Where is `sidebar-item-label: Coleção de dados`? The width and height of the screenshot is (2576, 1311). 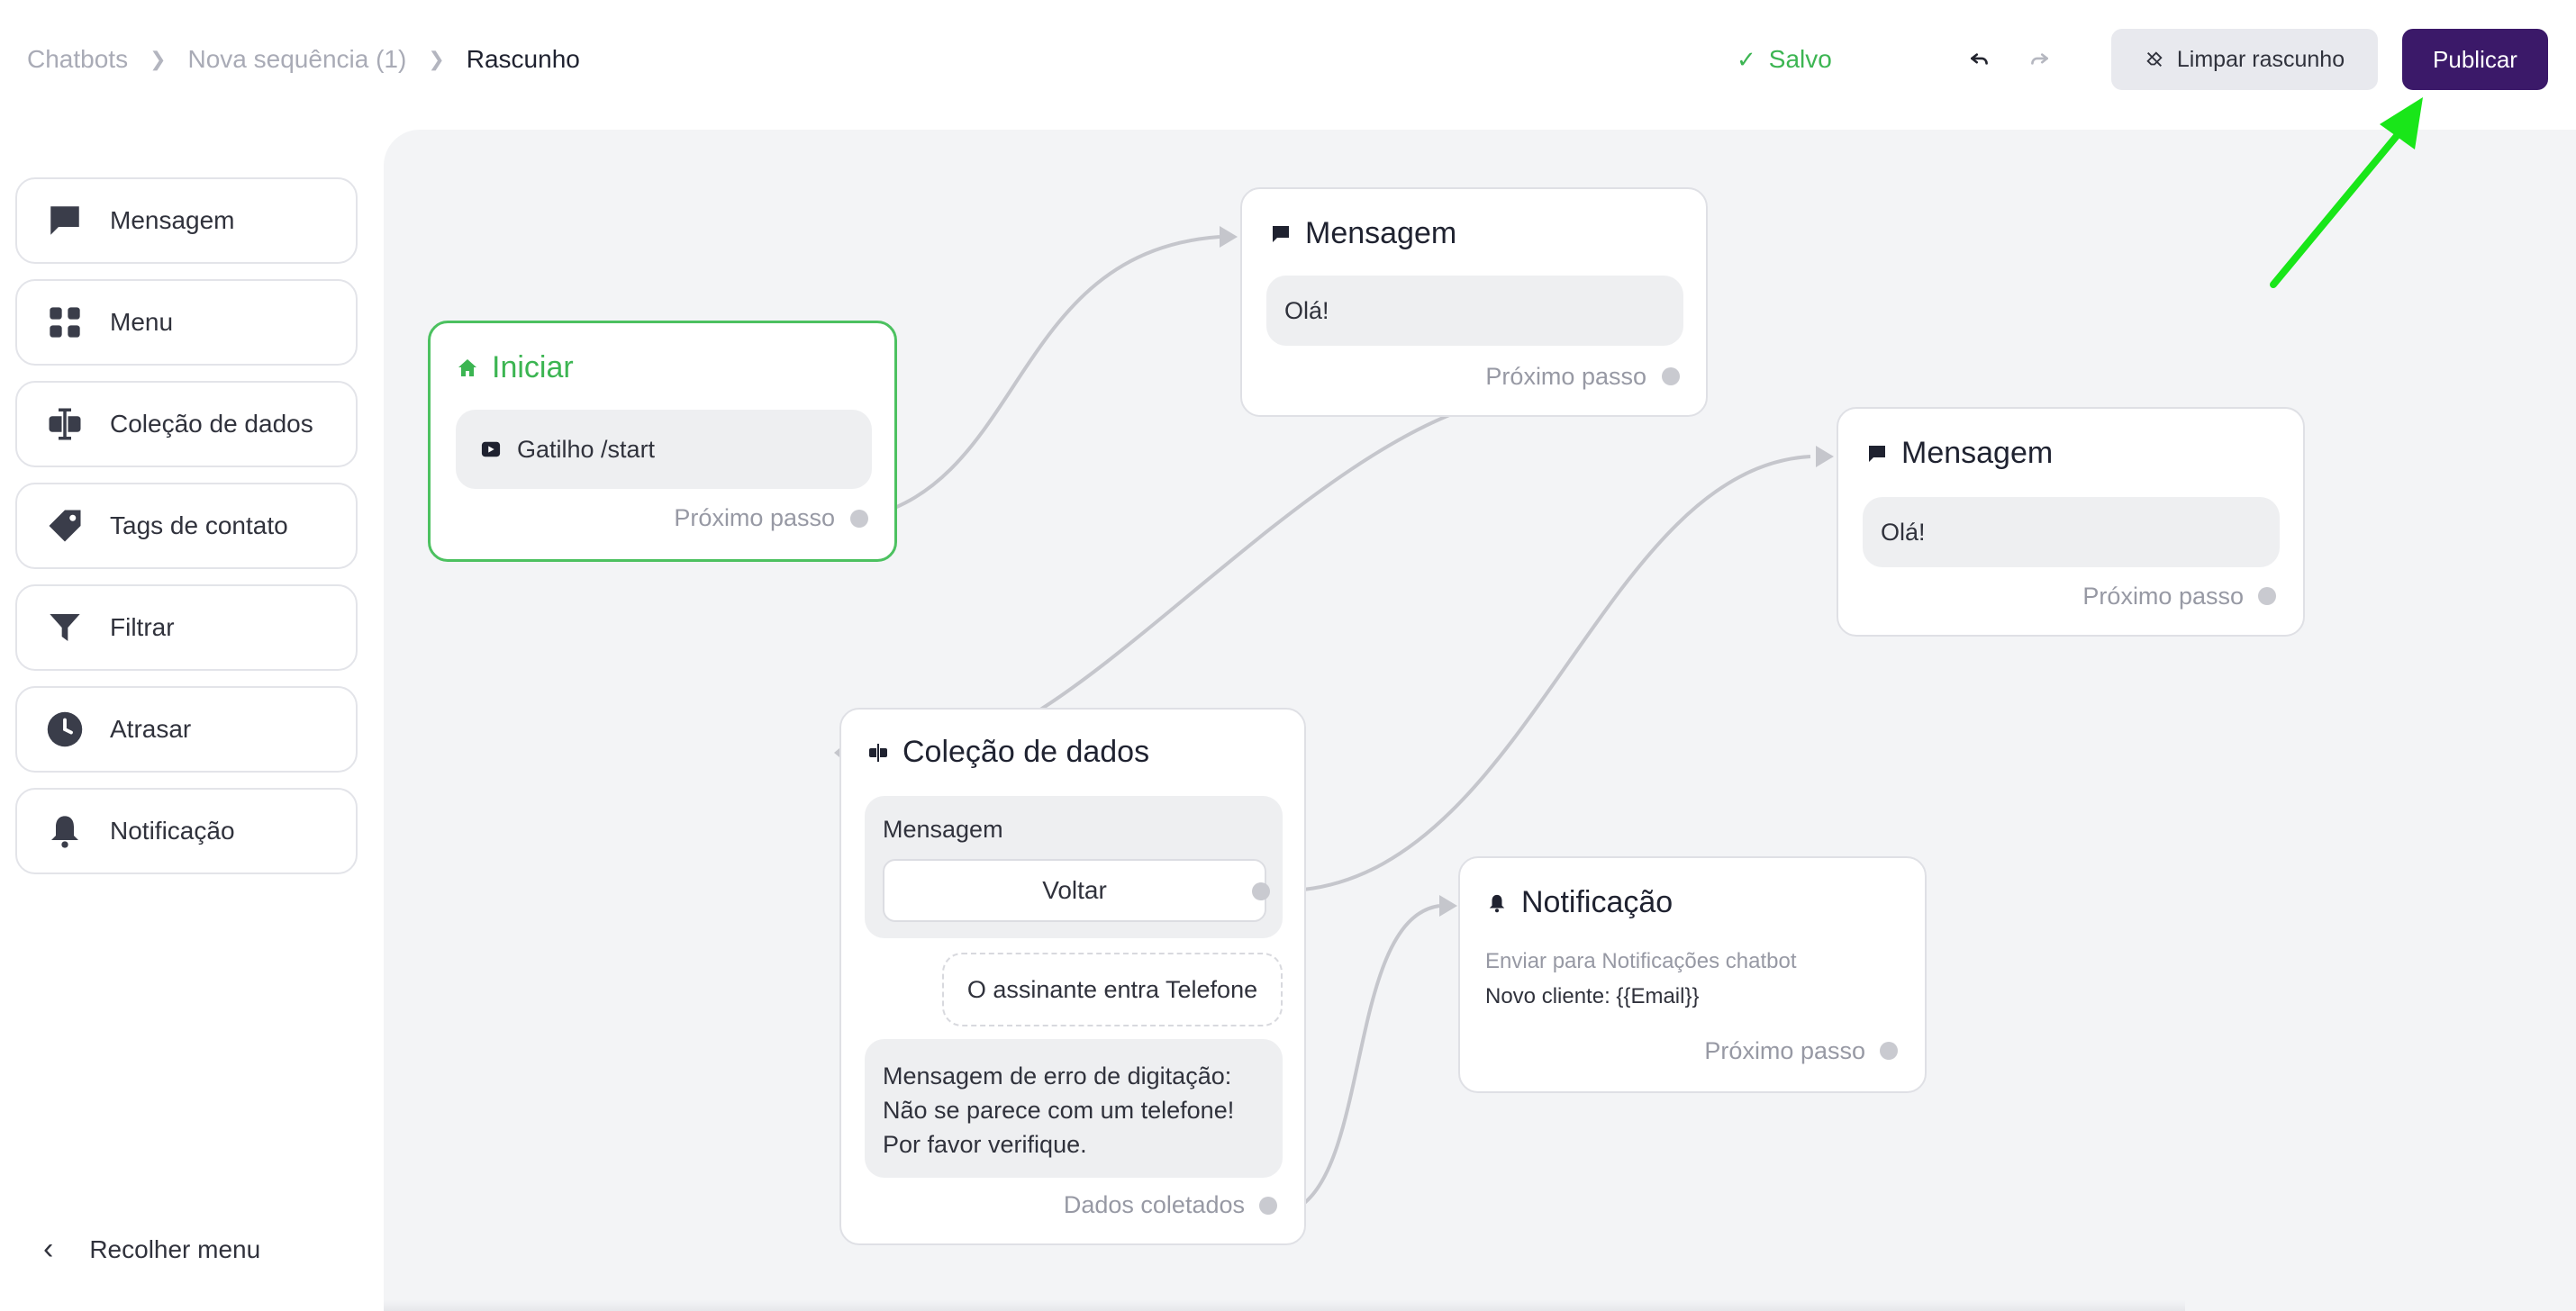
sidebar-item-label: Coleção de dados is located at coordinates (211, 424).